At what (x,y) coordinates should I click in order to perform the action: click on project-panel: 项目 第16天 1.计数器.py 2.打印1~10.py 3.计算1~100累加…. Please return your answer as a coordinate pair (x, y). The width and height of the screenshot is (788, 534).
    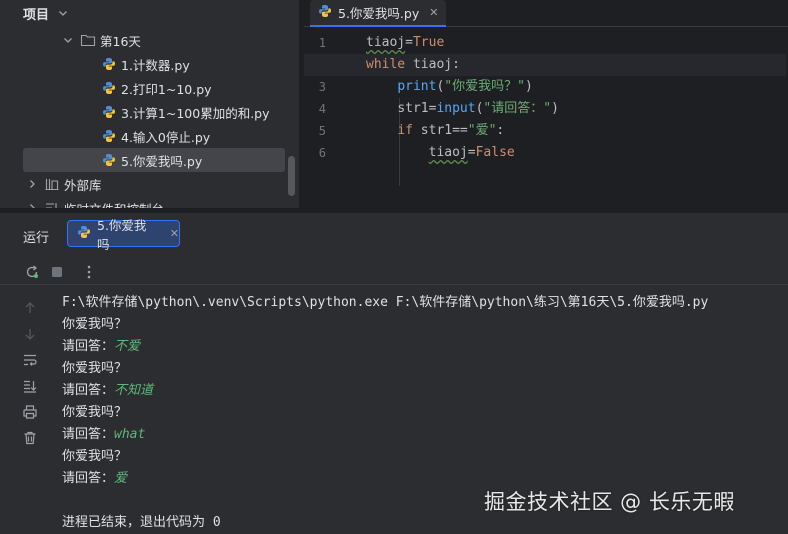
    Looking at the image, I should click on (149, 104).